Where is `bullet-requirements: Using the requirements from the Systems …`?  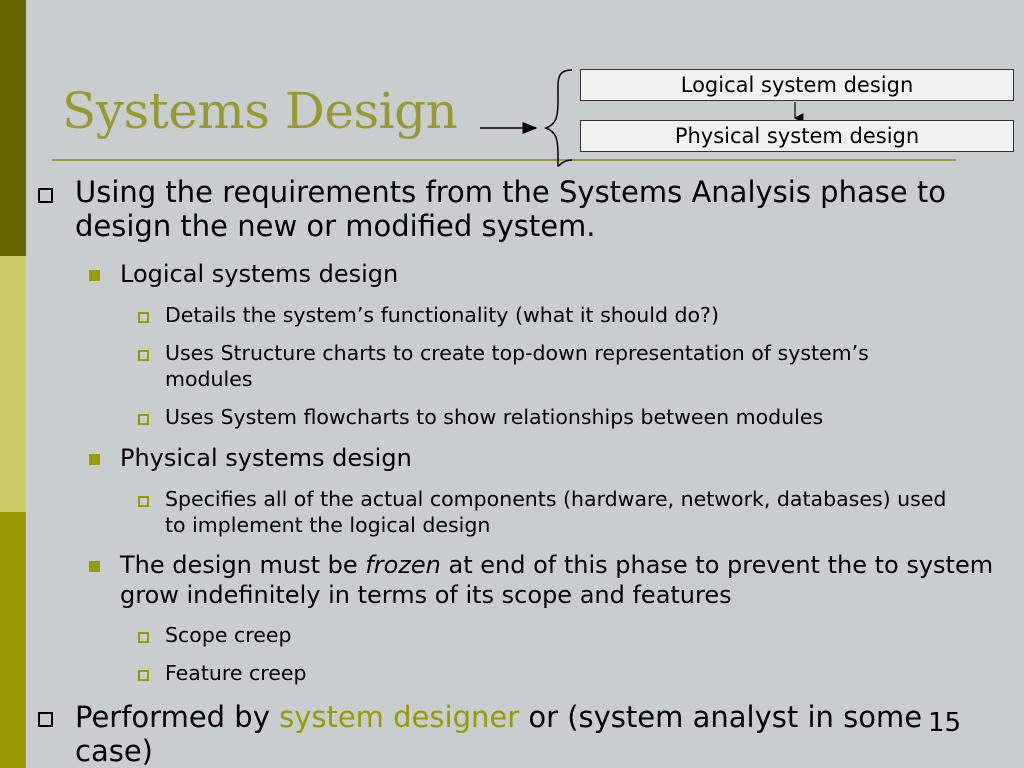 bullet-requirements: Using the requirements from the Systems … is located at coordinates (511, 209).